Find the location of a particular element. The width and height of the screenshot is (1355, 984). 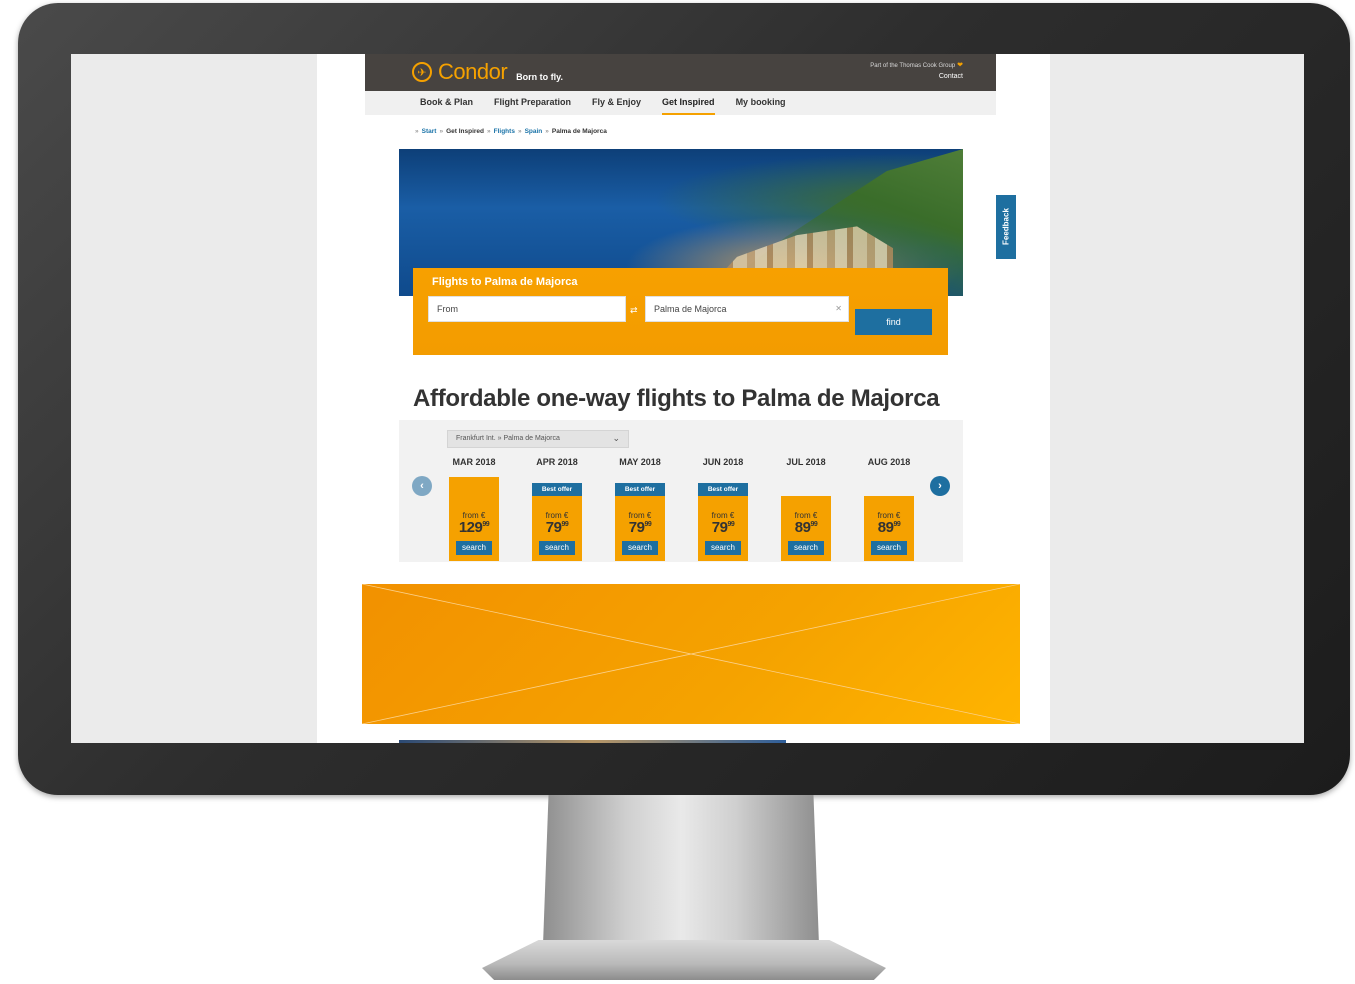

month-column: JUN 2018 Best offer from €7999 search is located at coordinates (723, 491).